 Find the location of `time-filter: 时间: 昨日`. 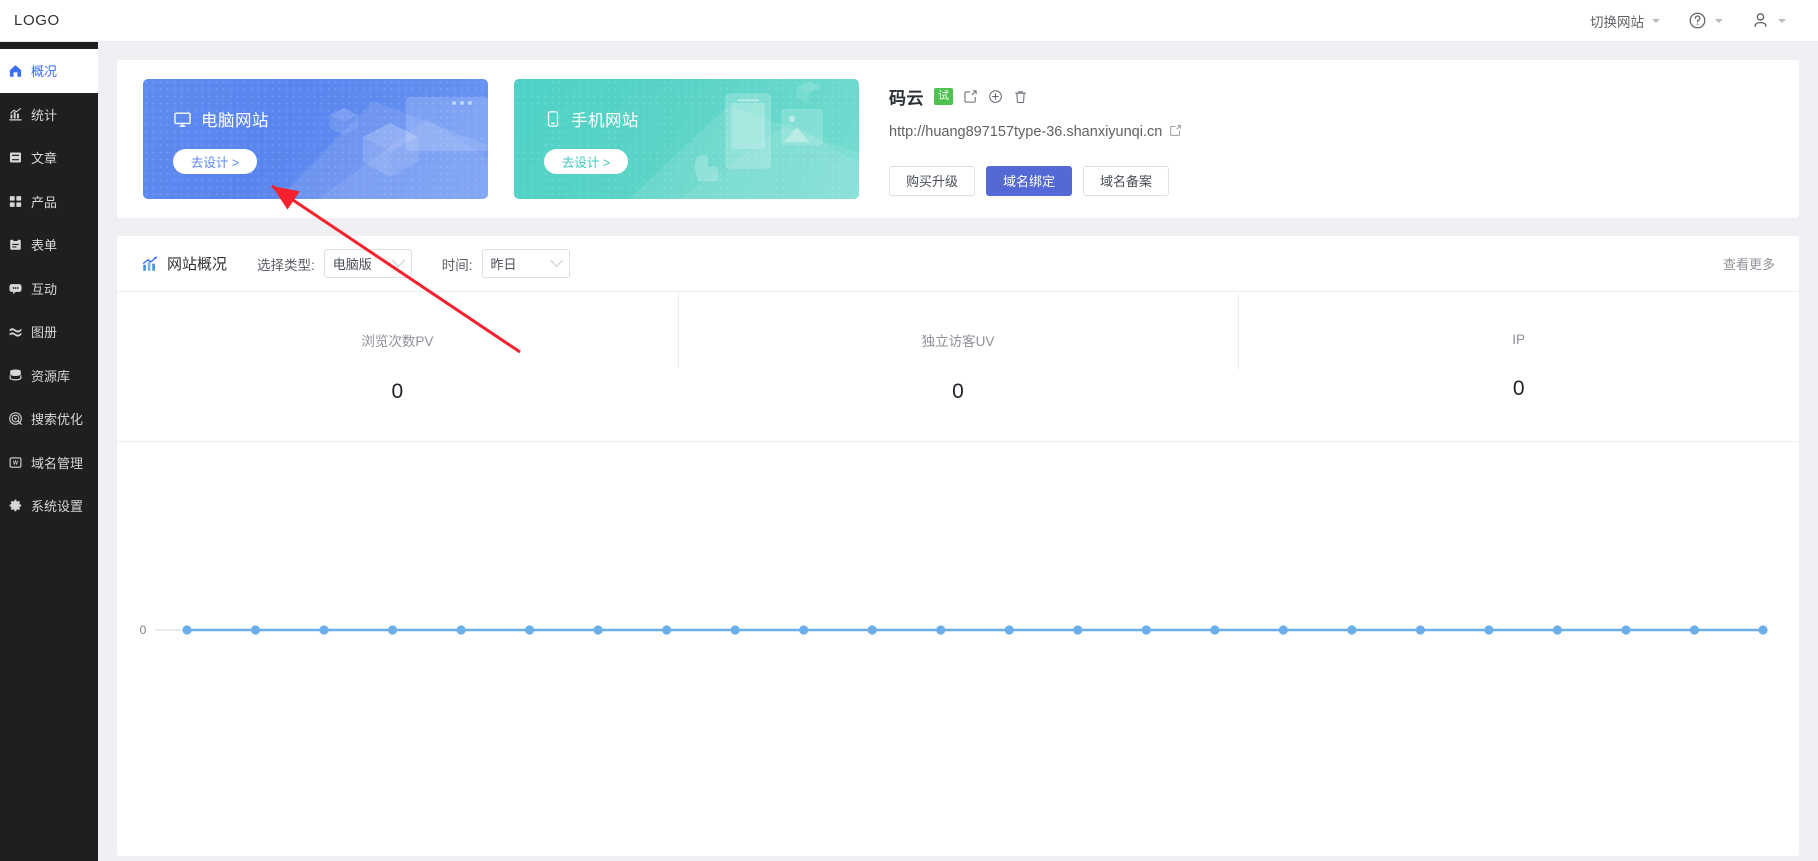

time-filter: 时间: 昨日 is located at coordinates (506, 263).